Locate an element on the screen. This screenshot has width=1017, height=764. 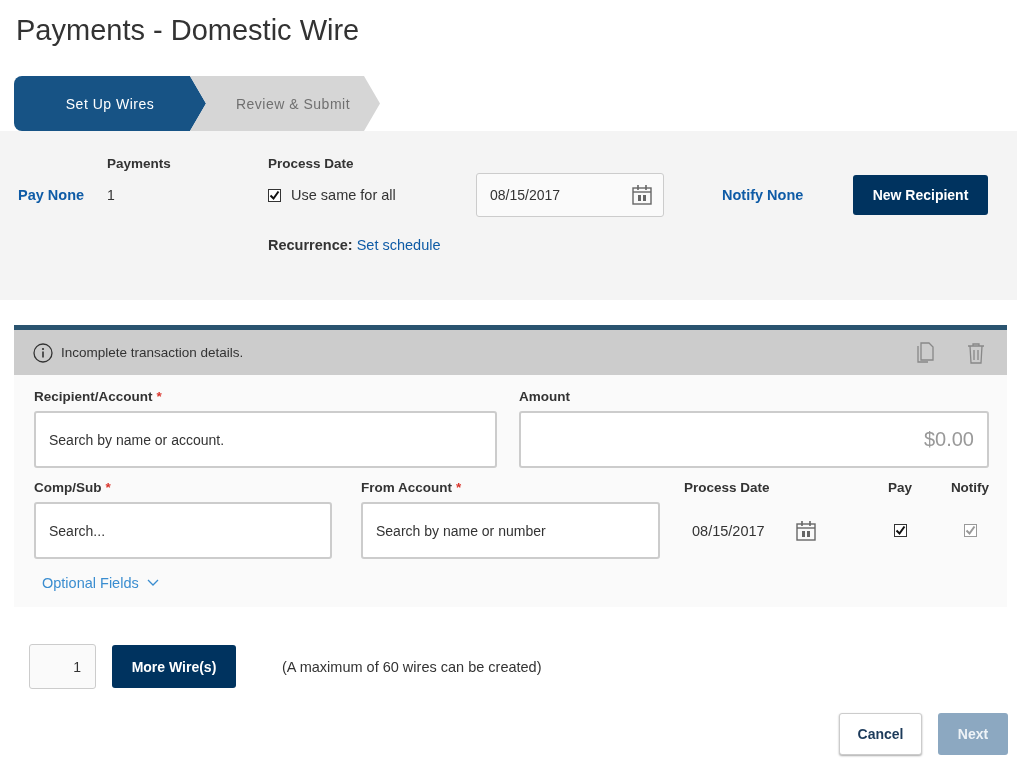
payments-count: 1 is located at coordinates (111, 195).